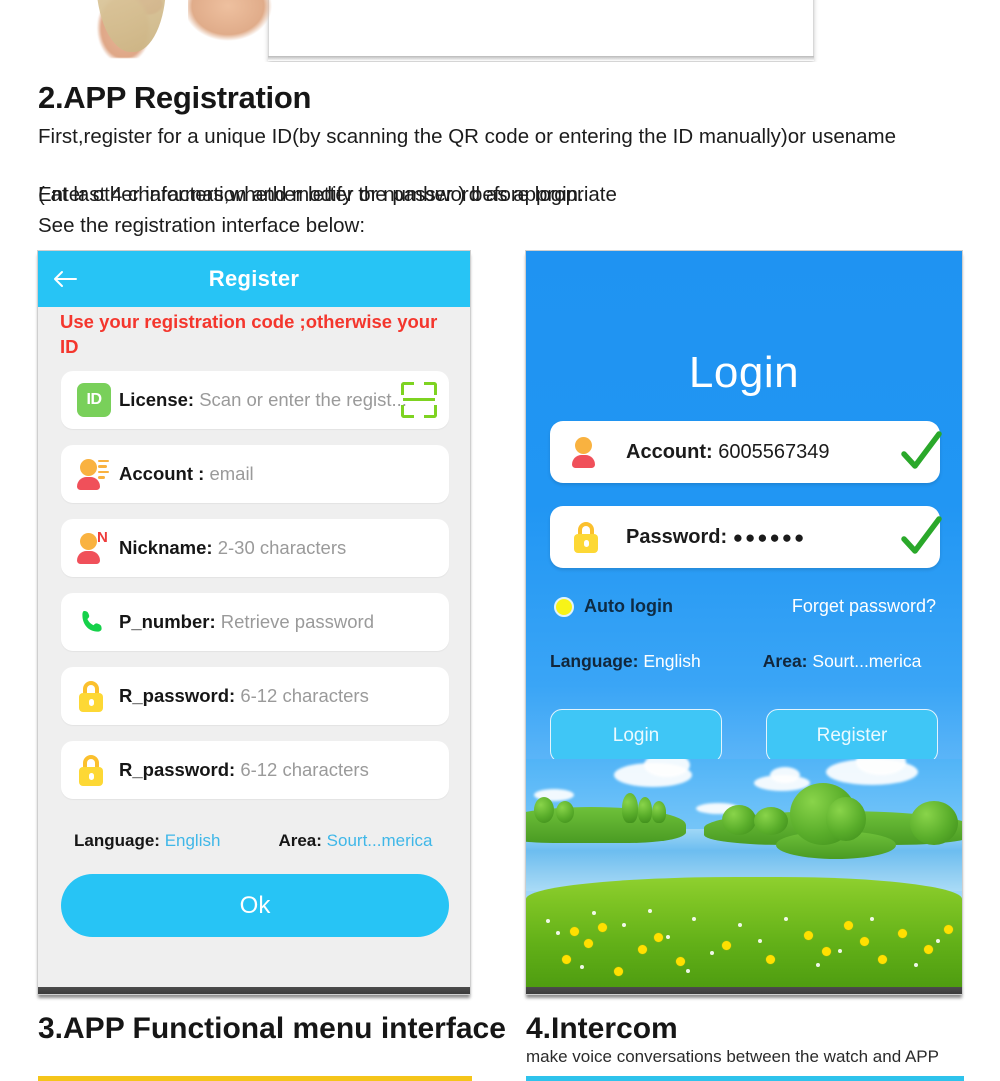 Image resolution: width=1000 pixels, height=1081 pixels. I want to click on nickname-badge-letter: N, so click(102, 537).